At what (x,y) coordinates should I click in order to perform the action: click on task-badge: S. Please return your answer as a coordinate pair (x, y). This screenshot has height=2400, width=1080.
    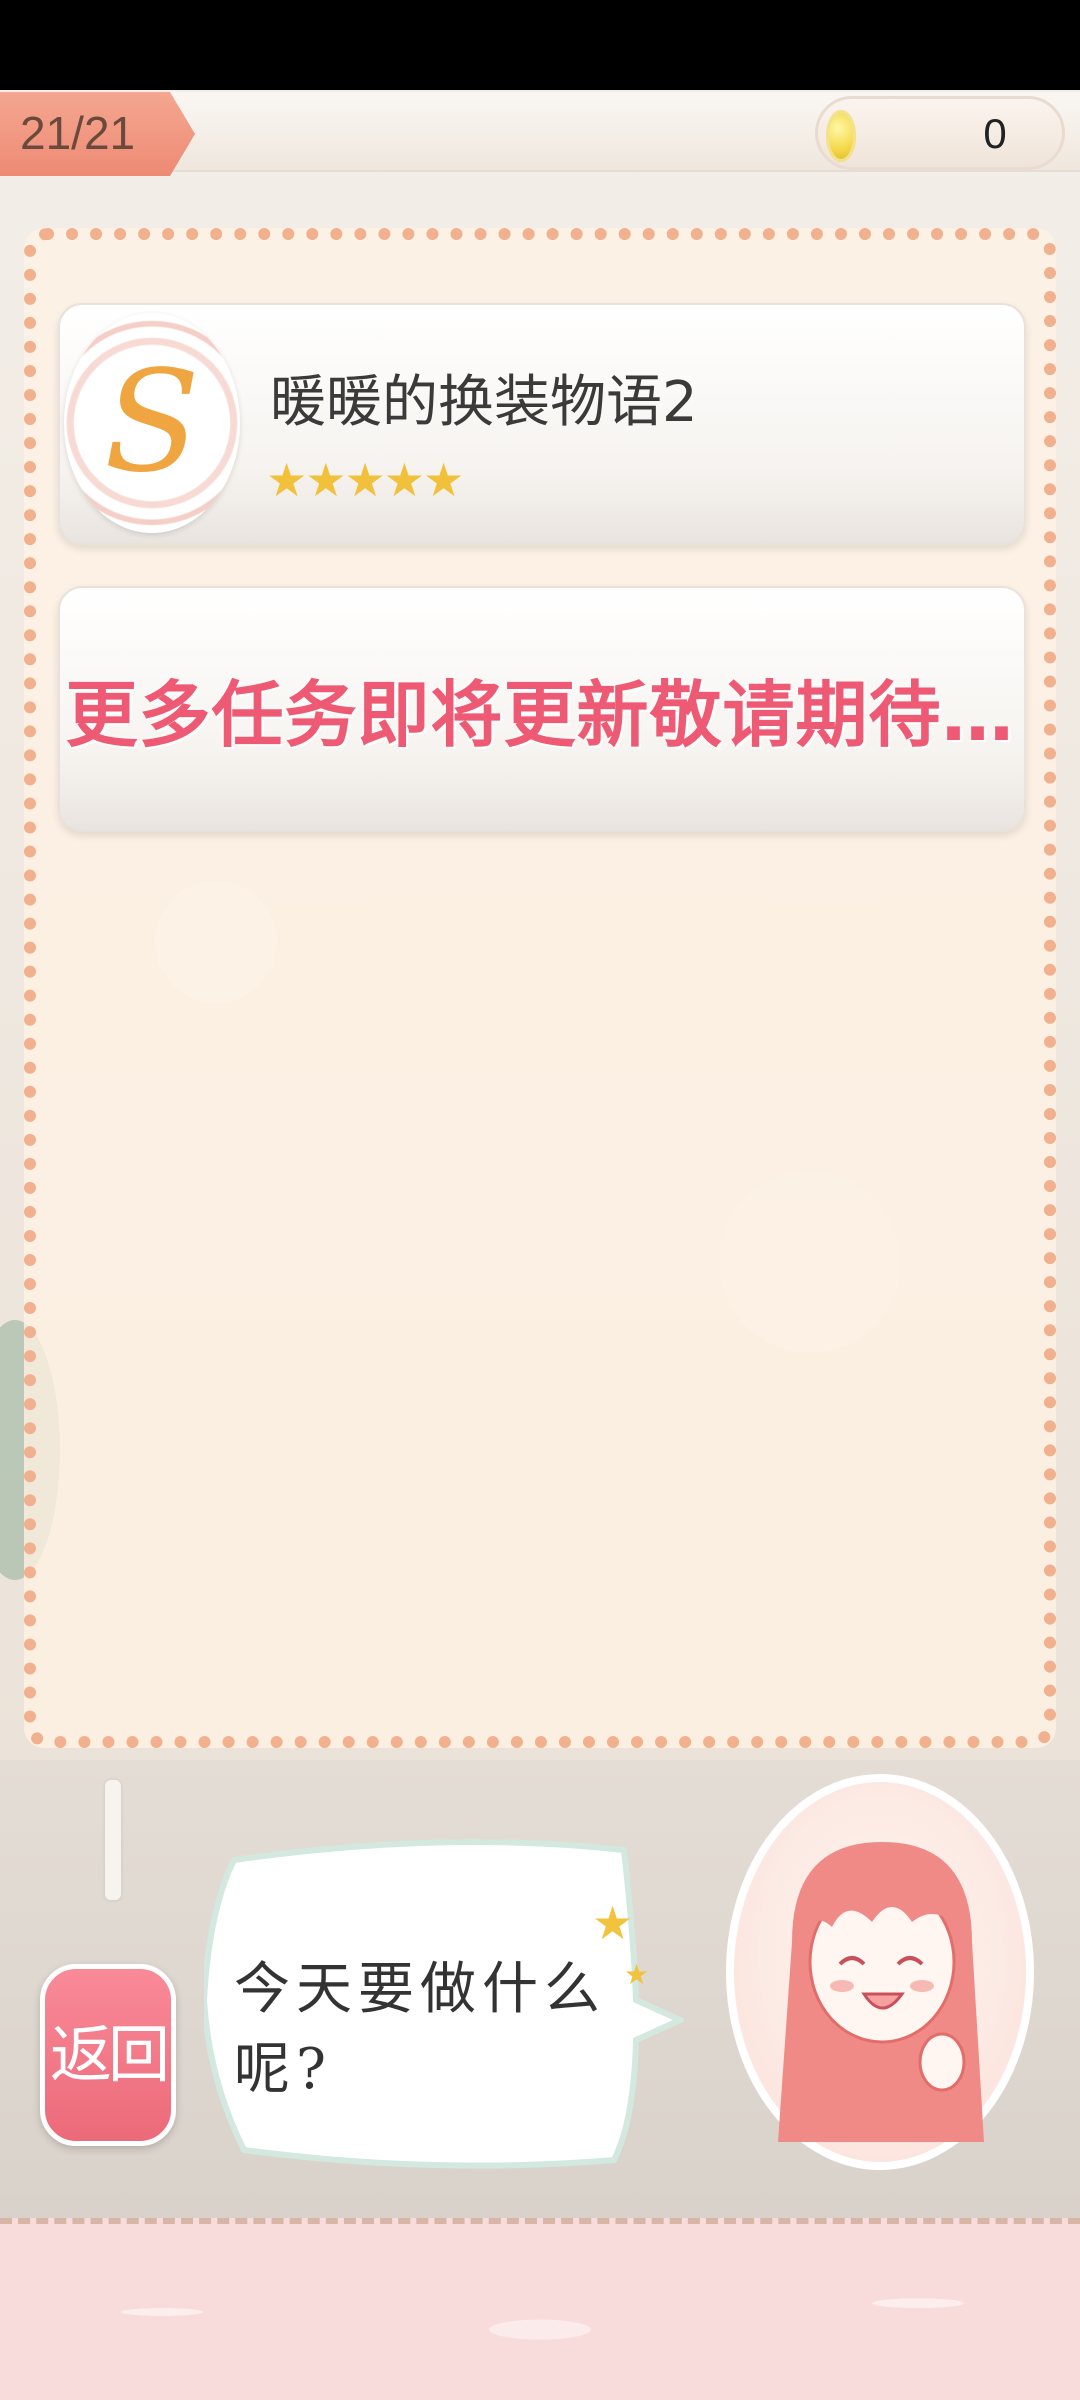
    Looking at the image, I should click on (152, 421).